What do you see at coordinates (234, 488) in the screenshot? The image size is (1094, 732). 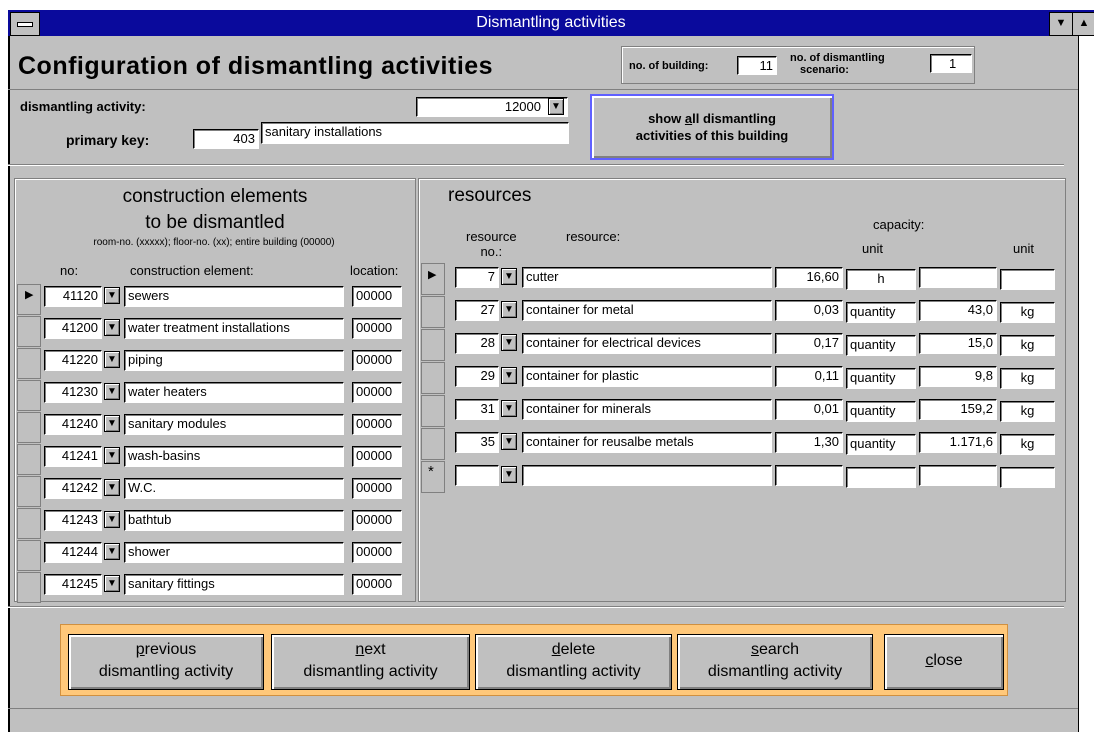 I see `element-name-field: W.C.` at bounding box center [234, 488].